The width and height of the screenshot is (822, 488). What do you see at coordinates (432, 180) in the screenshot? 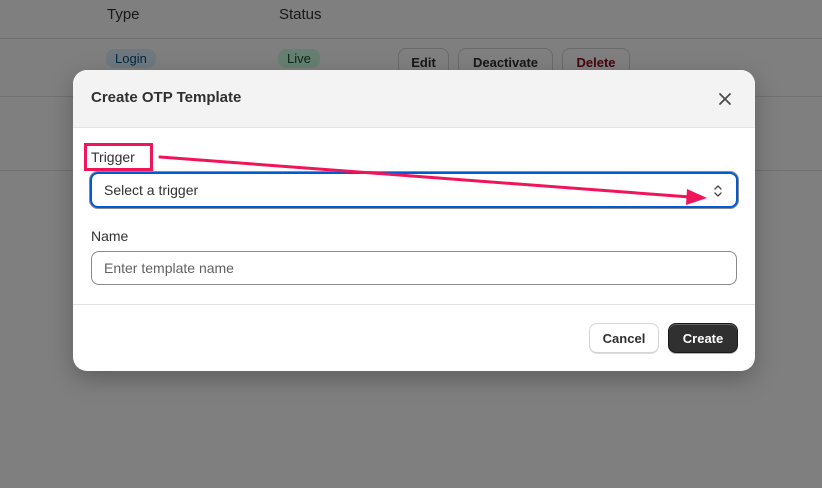
I see `annotation-arrow` at bounding box center [432, 180].